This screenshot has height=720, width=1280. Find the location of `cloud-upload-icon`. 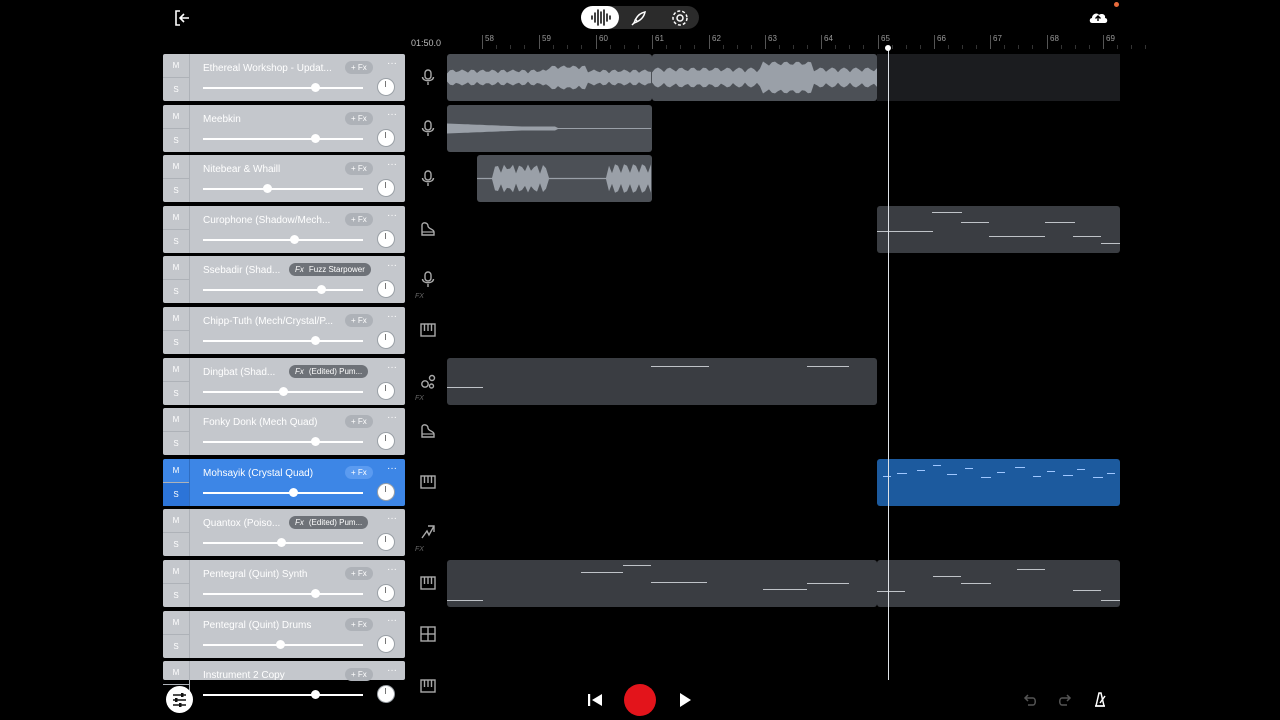

cloud-upload-icon is located at coordinates (1098, 18).